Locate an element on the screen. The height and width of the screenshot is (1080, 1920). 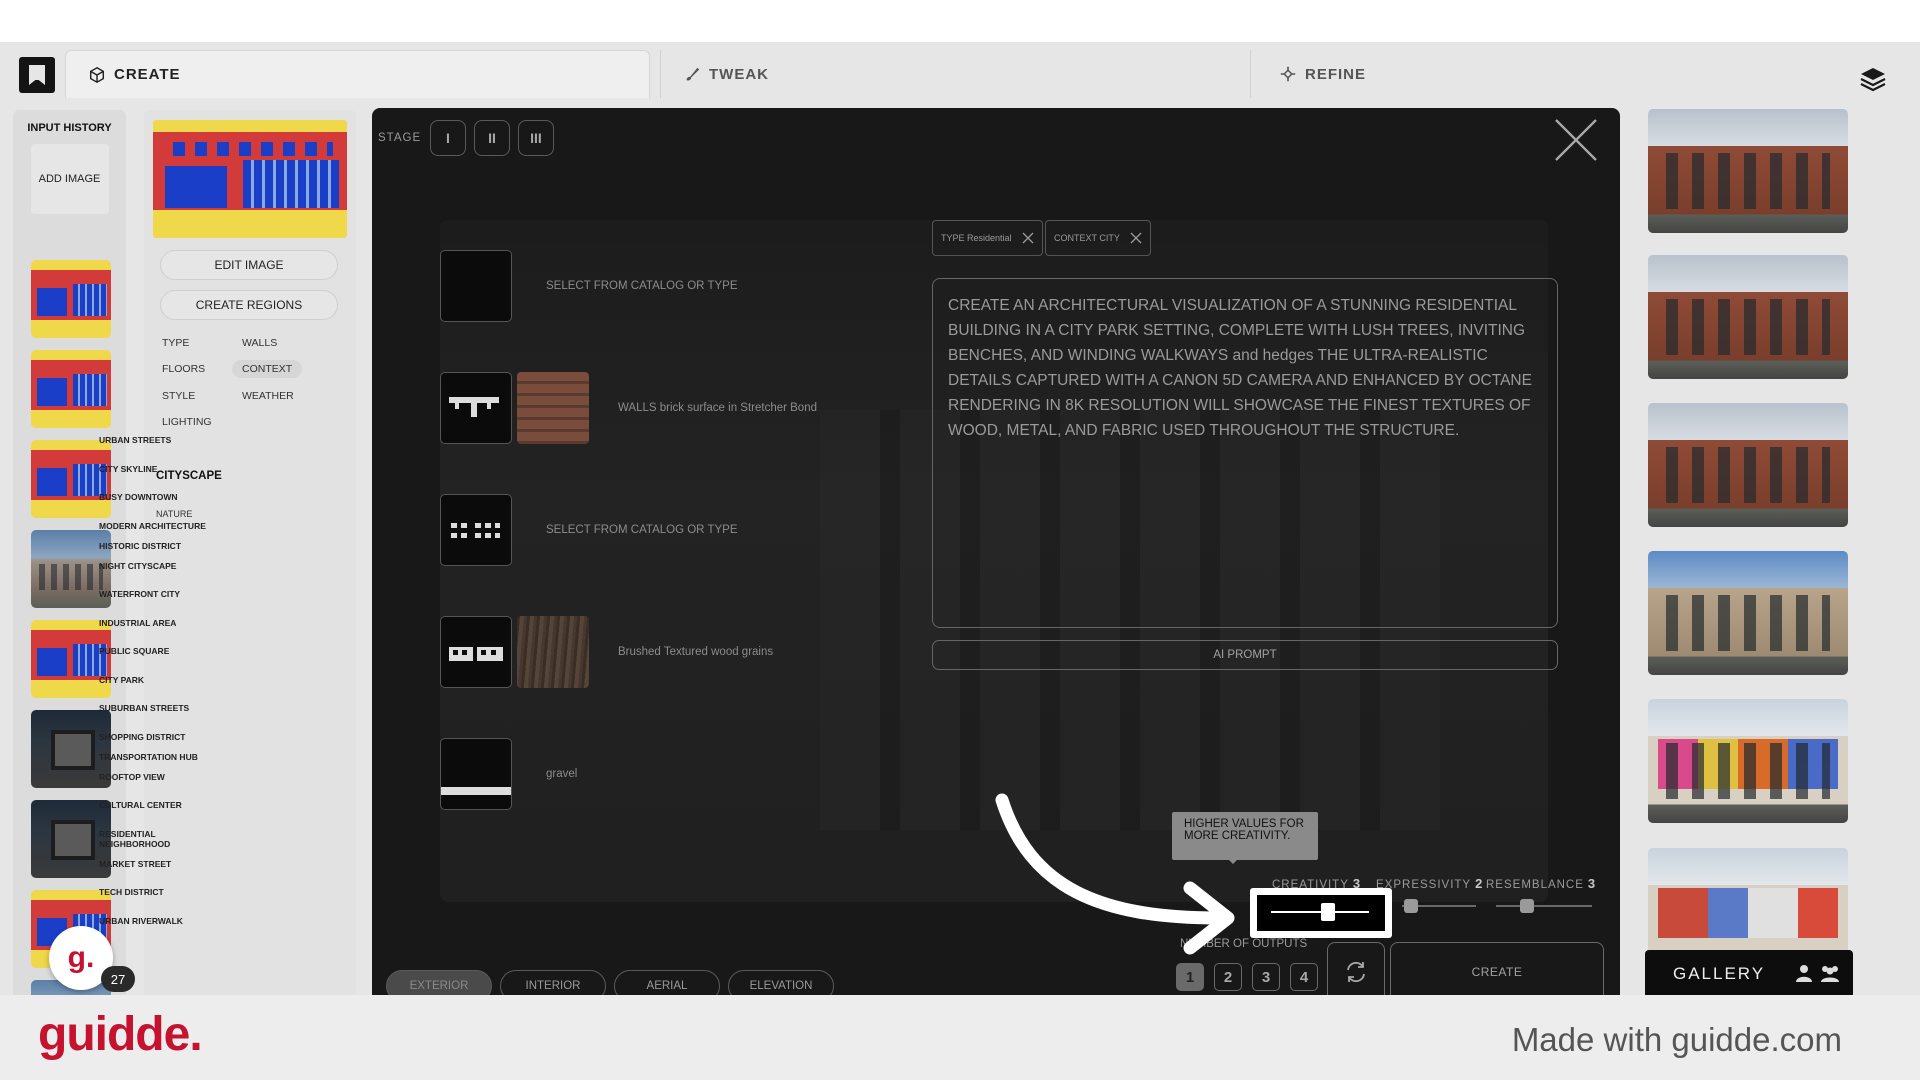
context-option: URBAN RIVERWALK is located at coordinates (154, 921).